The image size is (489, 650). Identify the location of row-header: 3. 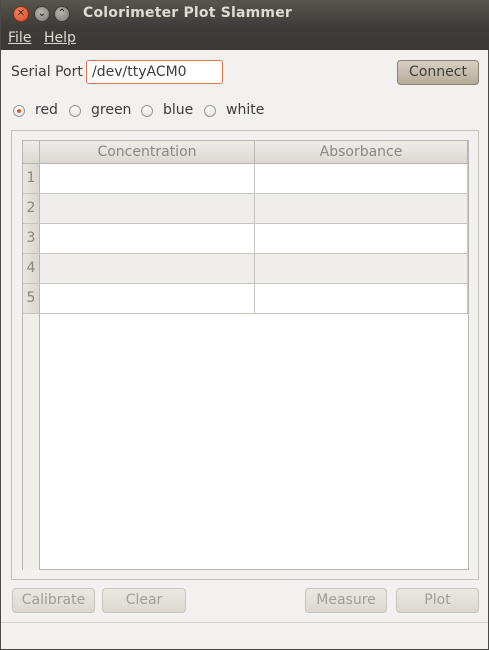
(31, 239).